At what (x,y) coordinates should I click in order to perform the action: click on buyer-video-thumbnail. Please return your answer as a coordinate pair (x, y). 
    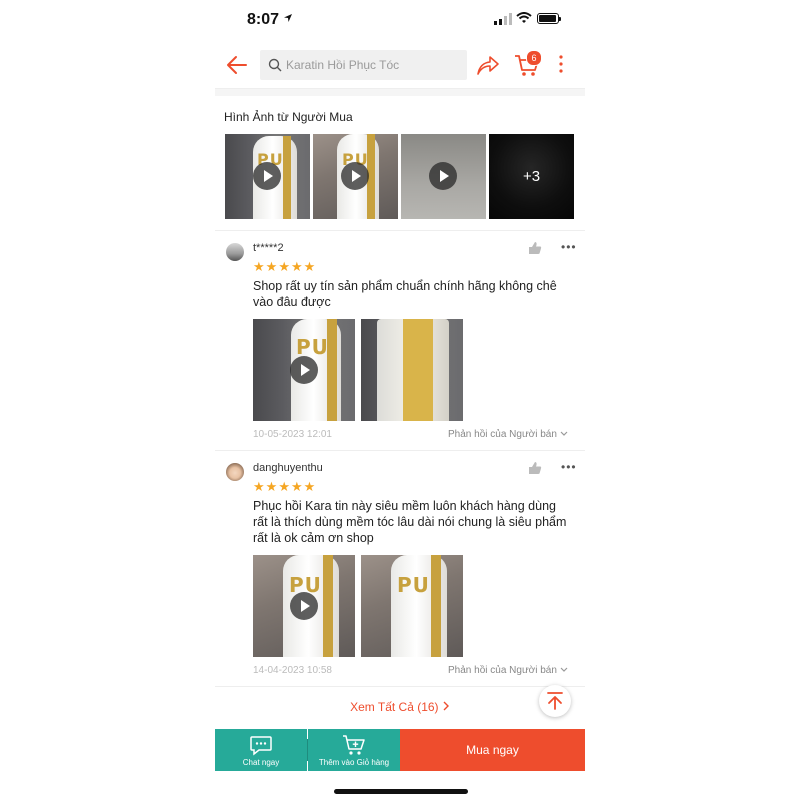
    Looking at the image, I should click on (443, 176).